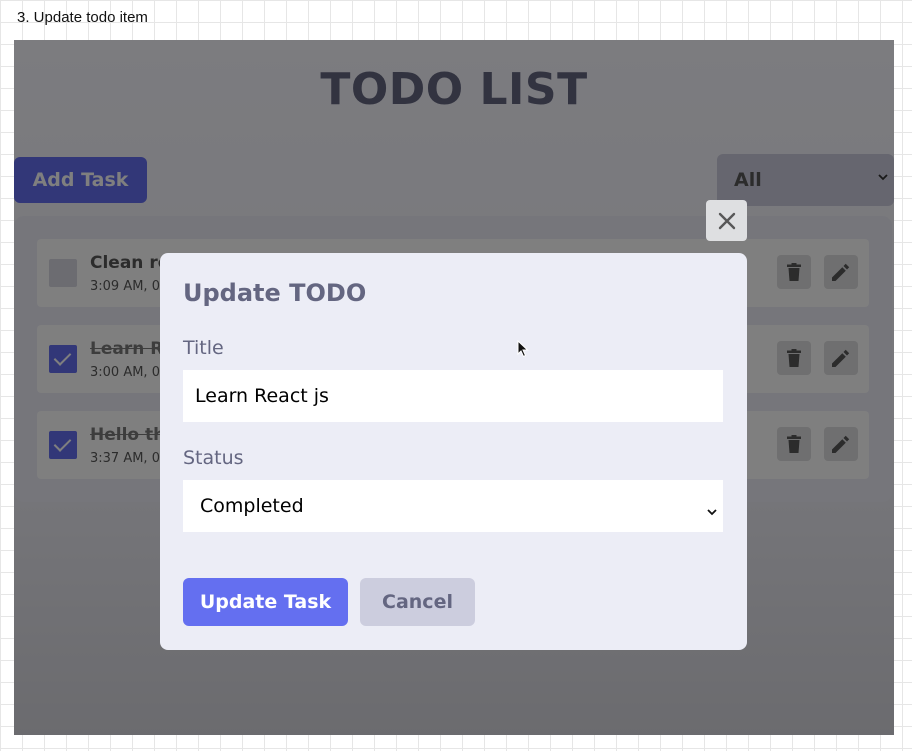 The image size is (912, 751). What do you see at coordinates (712, 510) in the screenshot?
I see `chevron-down-icon` at bounding box center [712, 510].